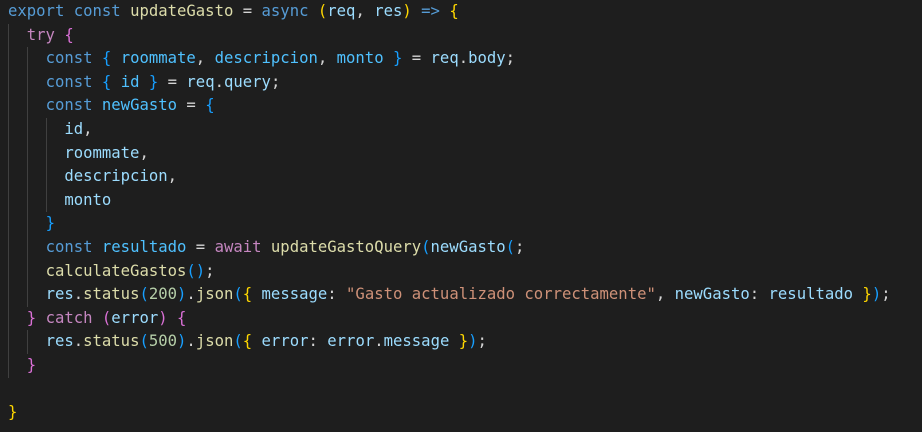  What do you see at coordinates (294, 294) in the screenshot?
I see `code-token: message` at bounding box center [294, 294].